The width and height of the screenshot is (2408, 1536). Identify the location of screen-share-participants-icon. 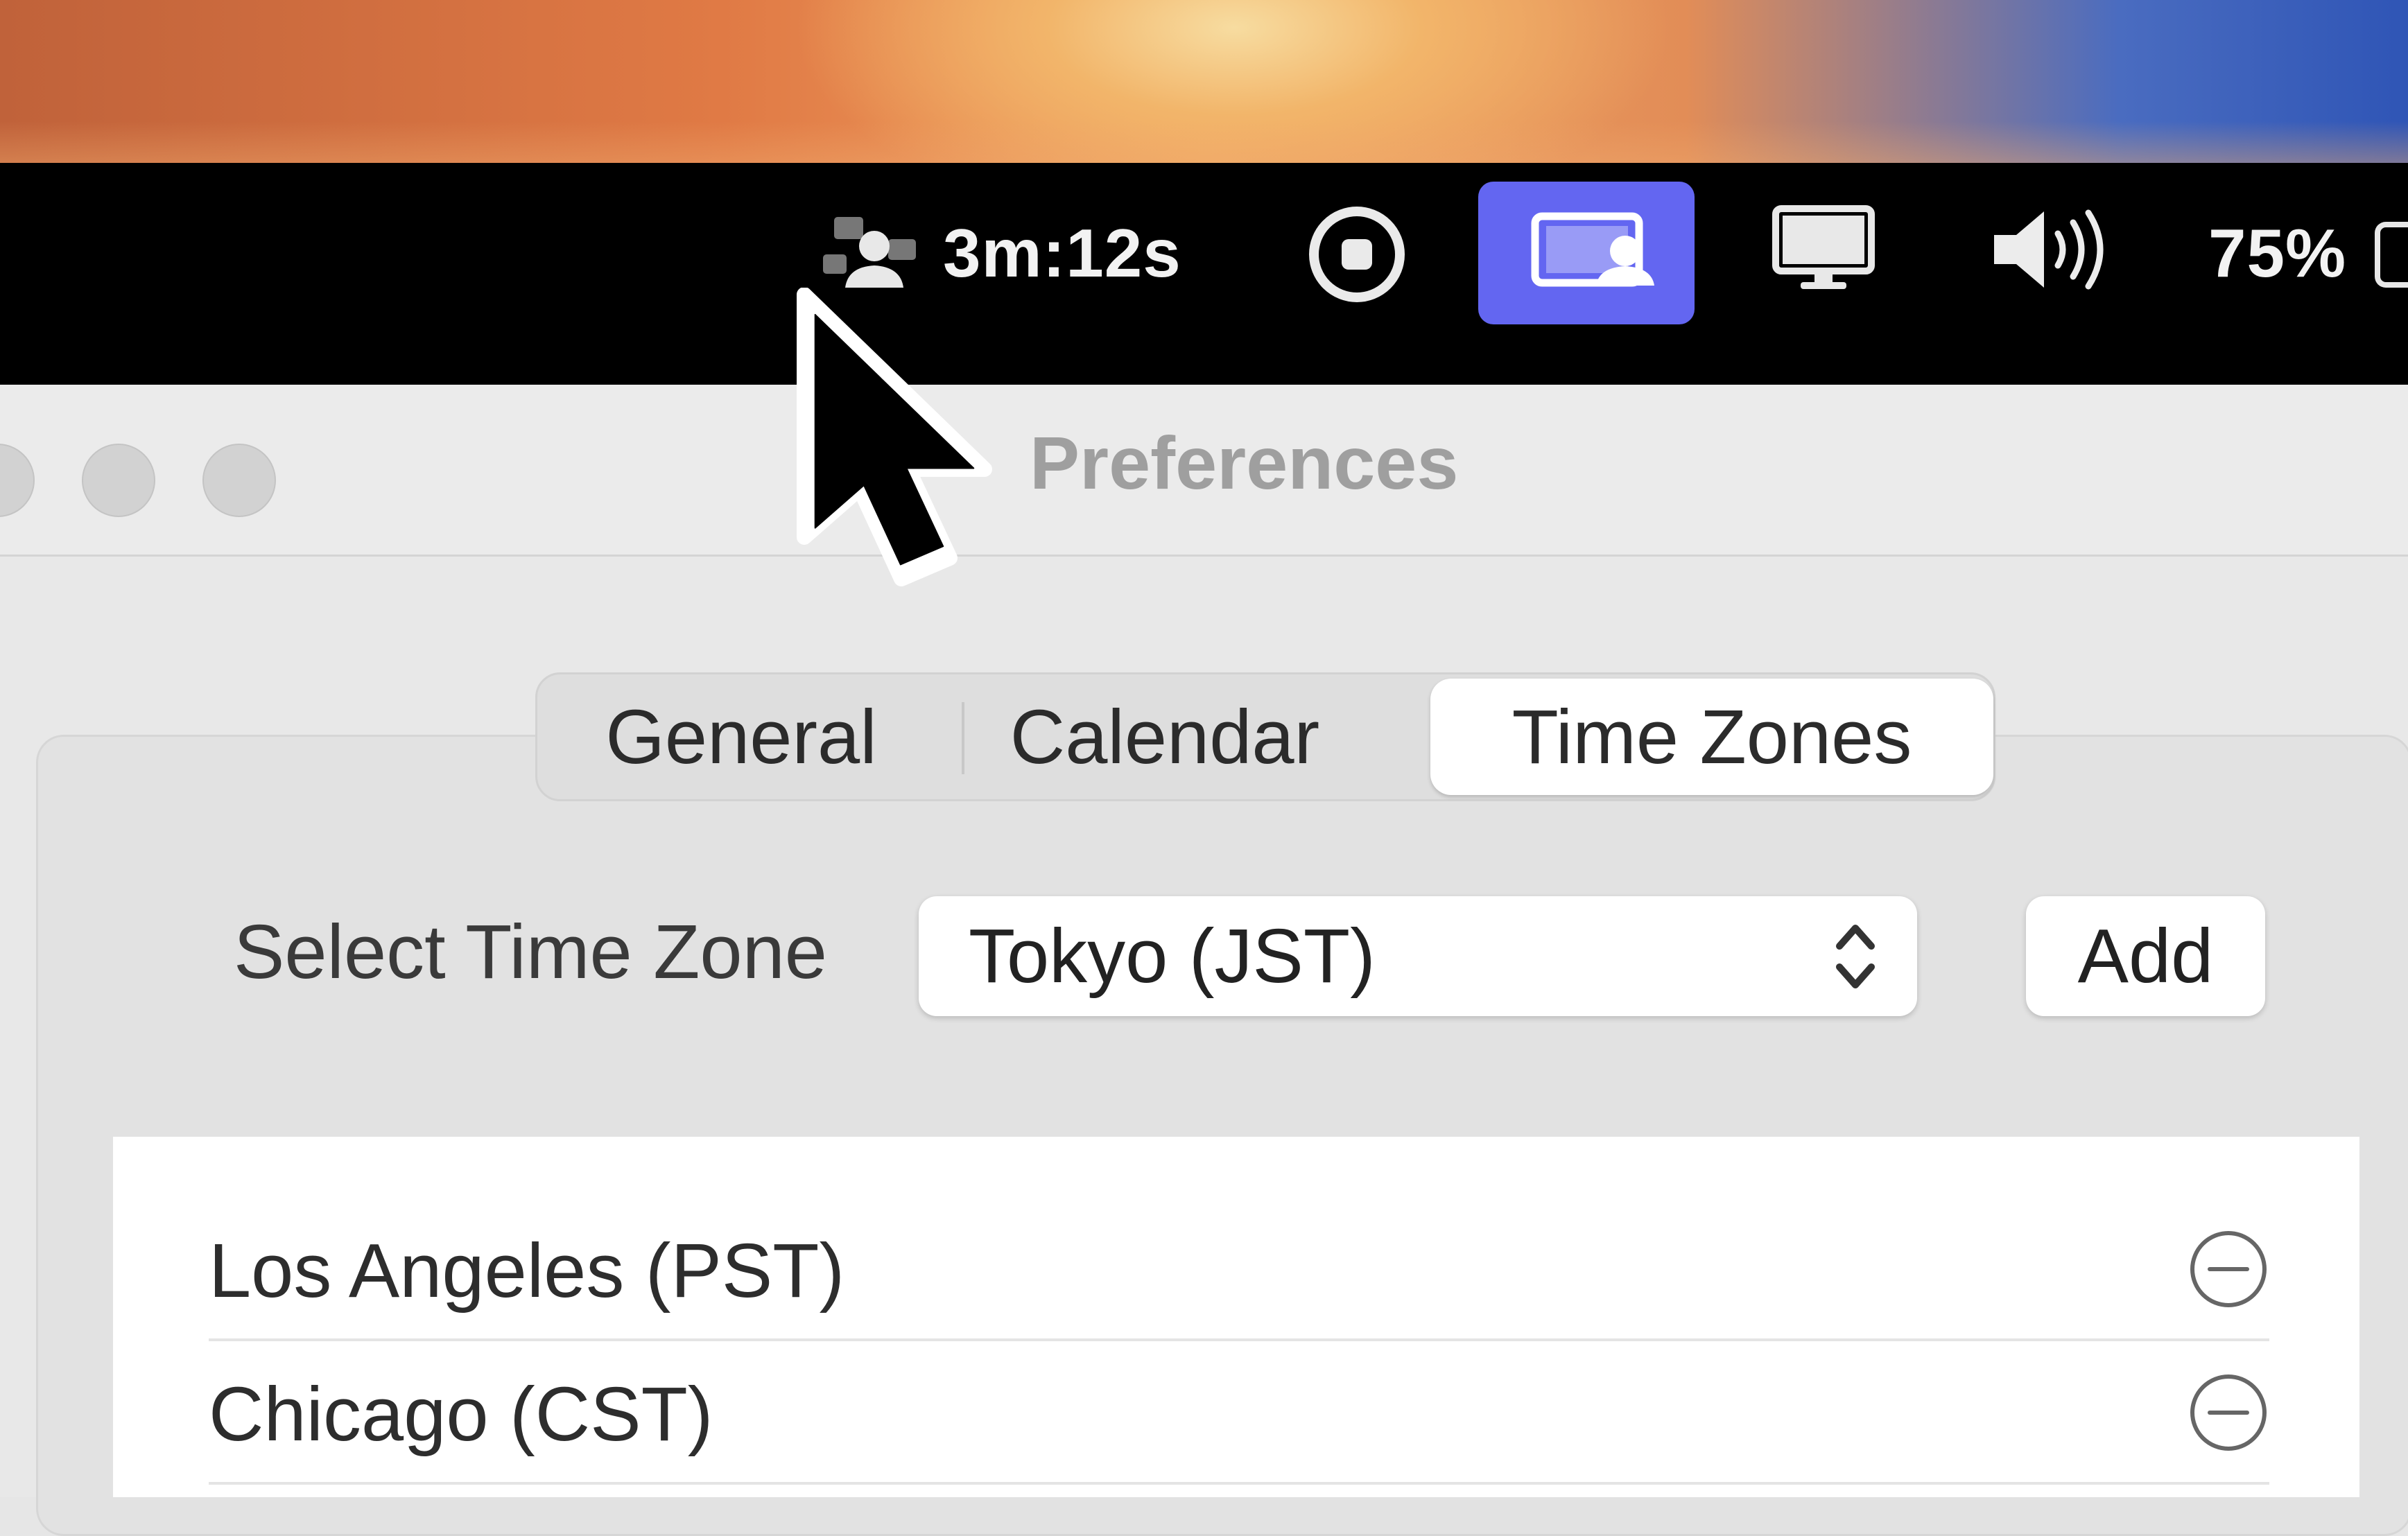
(873, 253).